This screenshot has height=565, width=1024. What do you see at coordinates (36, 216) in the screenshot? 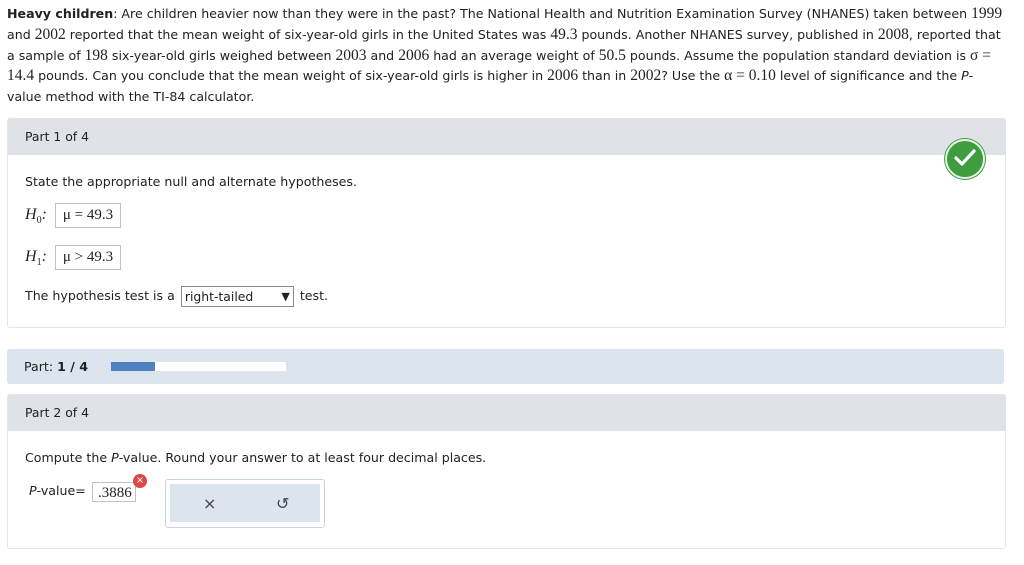
I see `h0-label: H0:` at bounding box center [36, 216].